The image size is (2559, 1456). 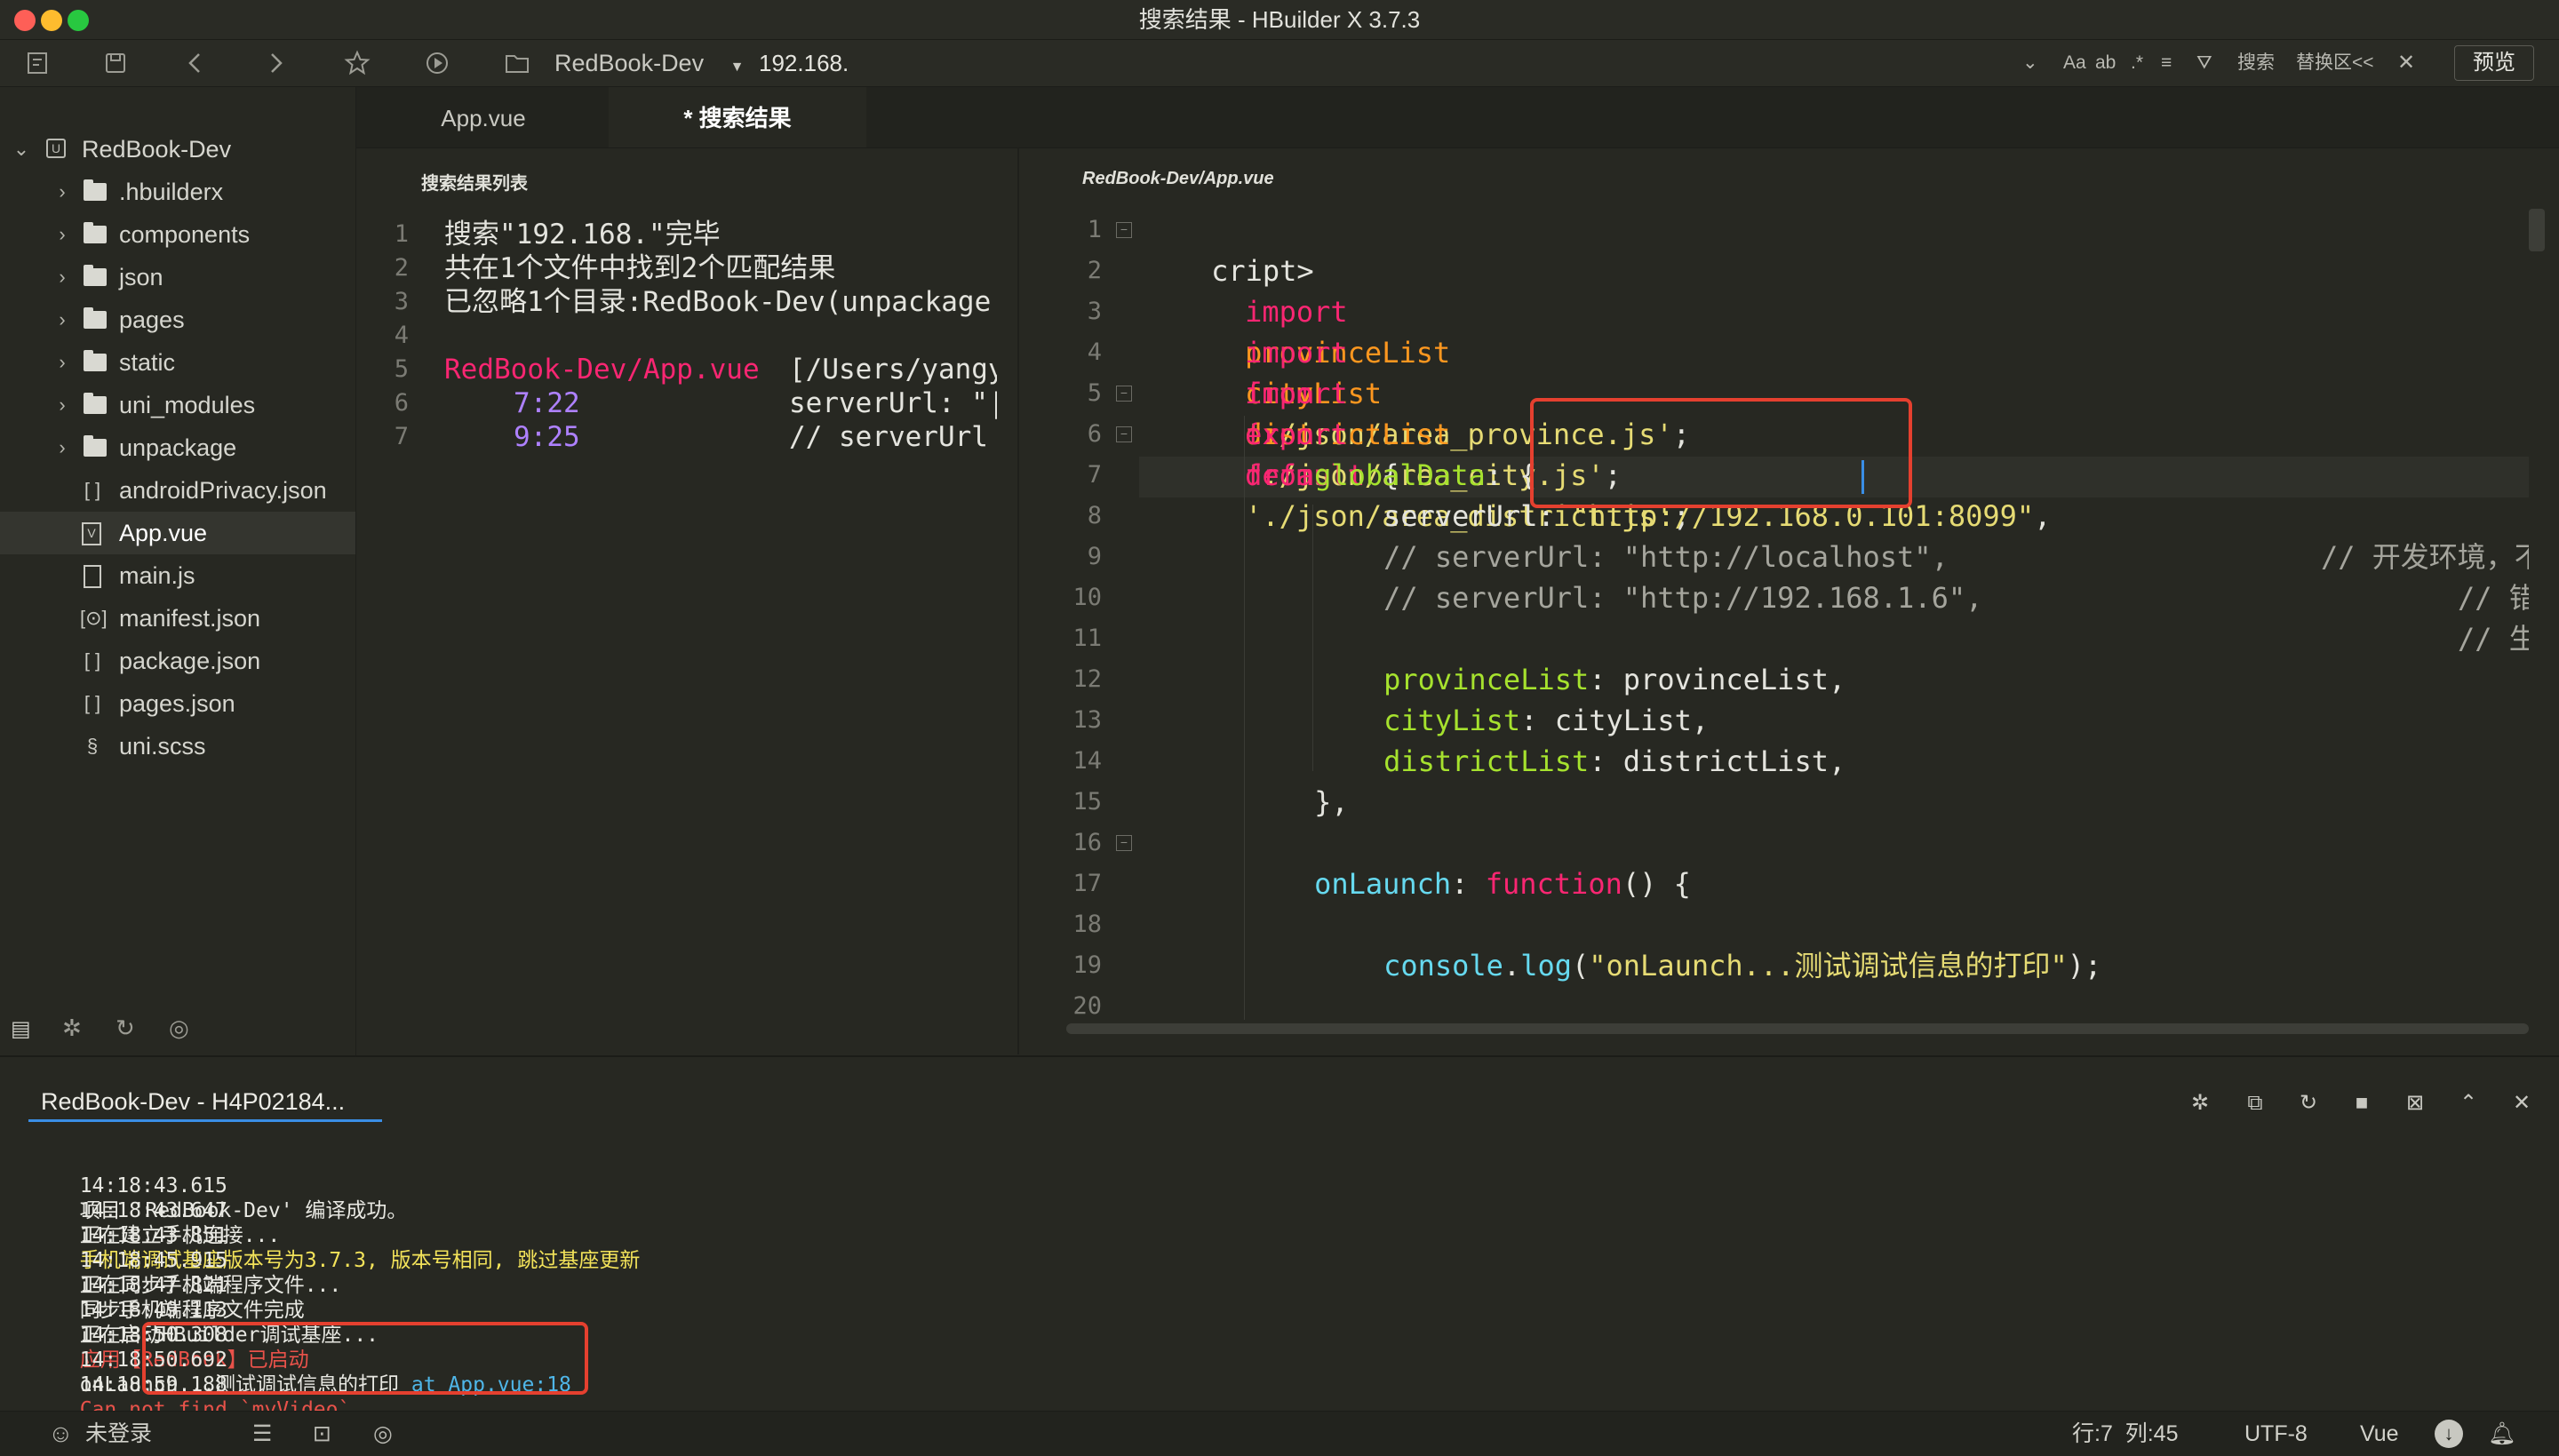 I want to click on line-number: 4, so click(x=1094, y=352).